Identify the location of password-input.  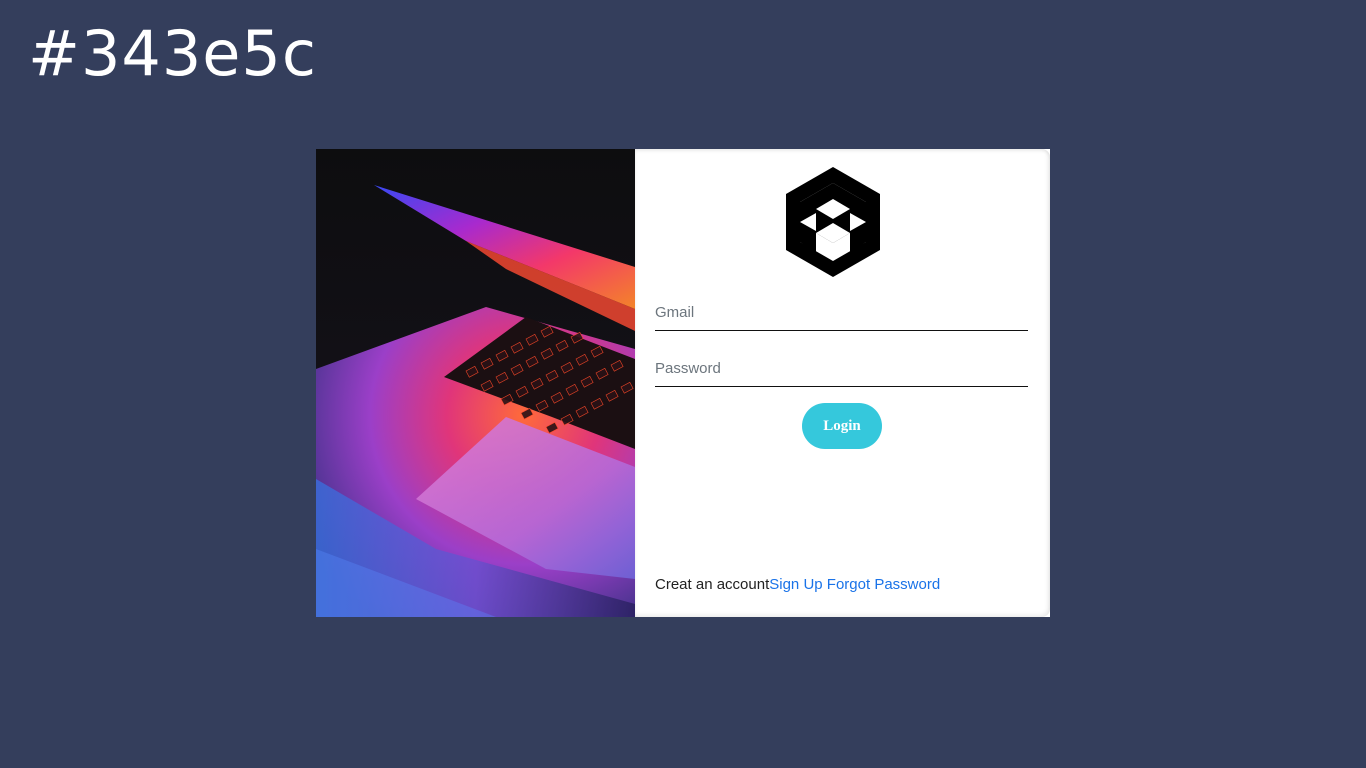
(841, 368).